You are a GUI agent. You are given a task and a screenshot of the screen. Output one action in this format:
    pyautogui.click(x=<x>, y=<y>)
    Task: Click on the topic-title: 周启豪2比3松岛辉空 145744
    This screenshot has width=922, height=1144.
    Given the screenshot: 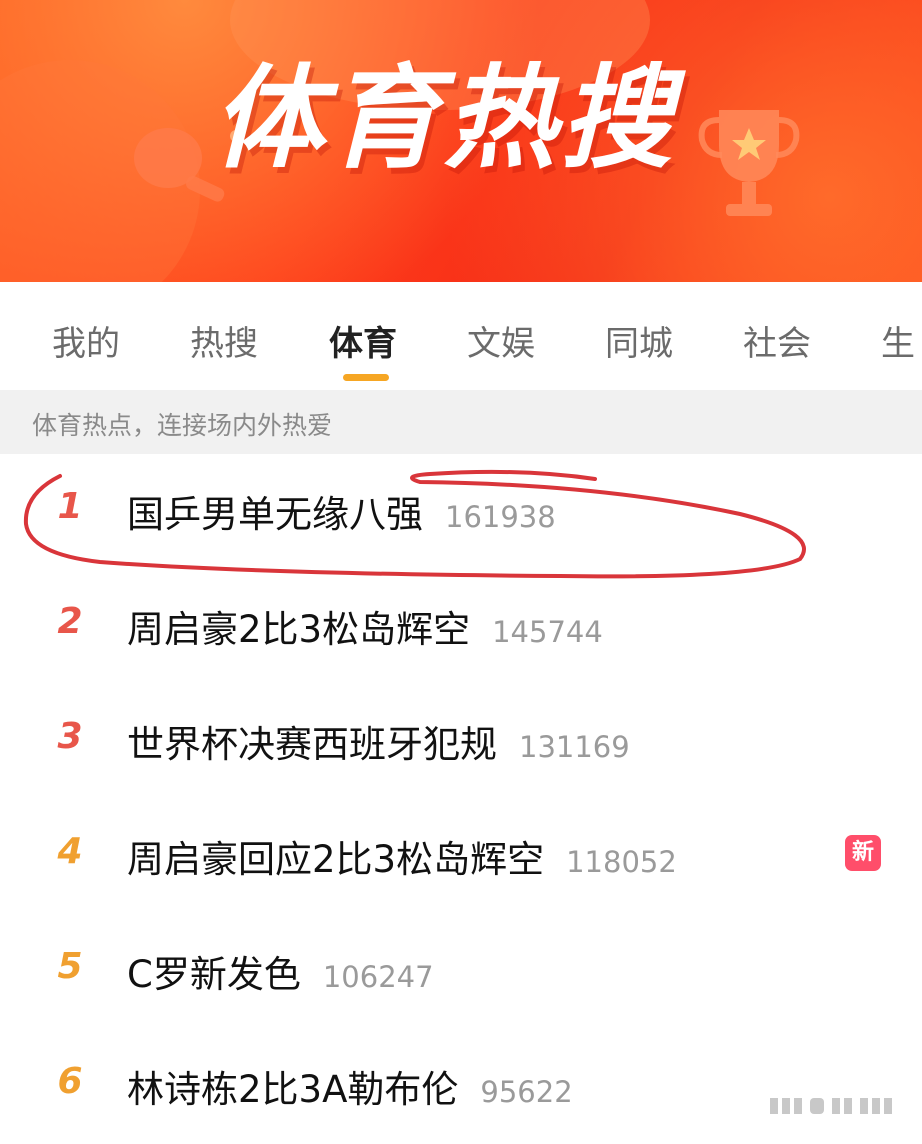 What is the action you would take?
    pyautogui.click(x=365, y=629)
    